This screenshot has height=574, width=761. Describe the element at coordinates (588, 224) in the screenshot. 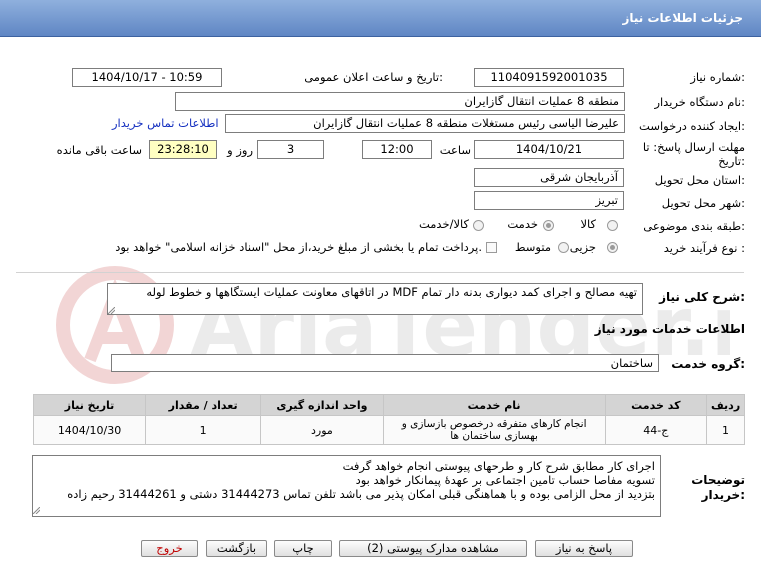

I see `category-option-goods: کالا` at that location.